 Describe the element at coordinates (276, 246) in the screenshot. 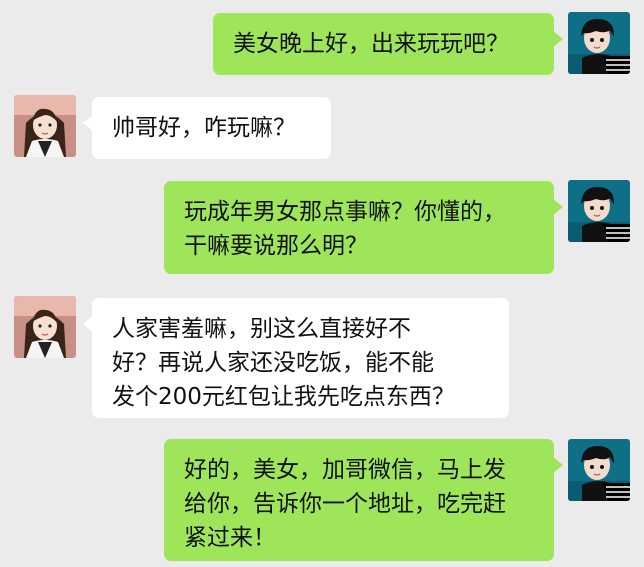

I see `message-text: 干嘛要说那么明？` at that location.